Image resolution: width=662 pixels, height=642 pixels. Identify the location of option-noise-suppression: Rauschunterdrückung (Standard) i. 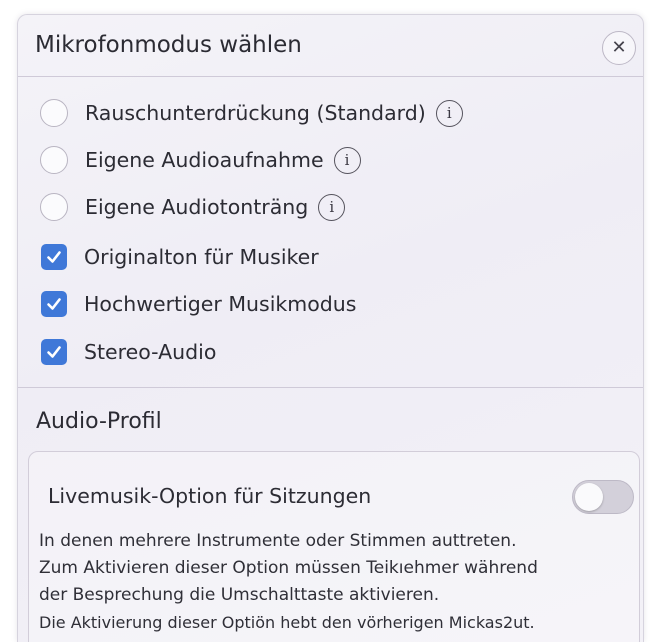
(251, 113).